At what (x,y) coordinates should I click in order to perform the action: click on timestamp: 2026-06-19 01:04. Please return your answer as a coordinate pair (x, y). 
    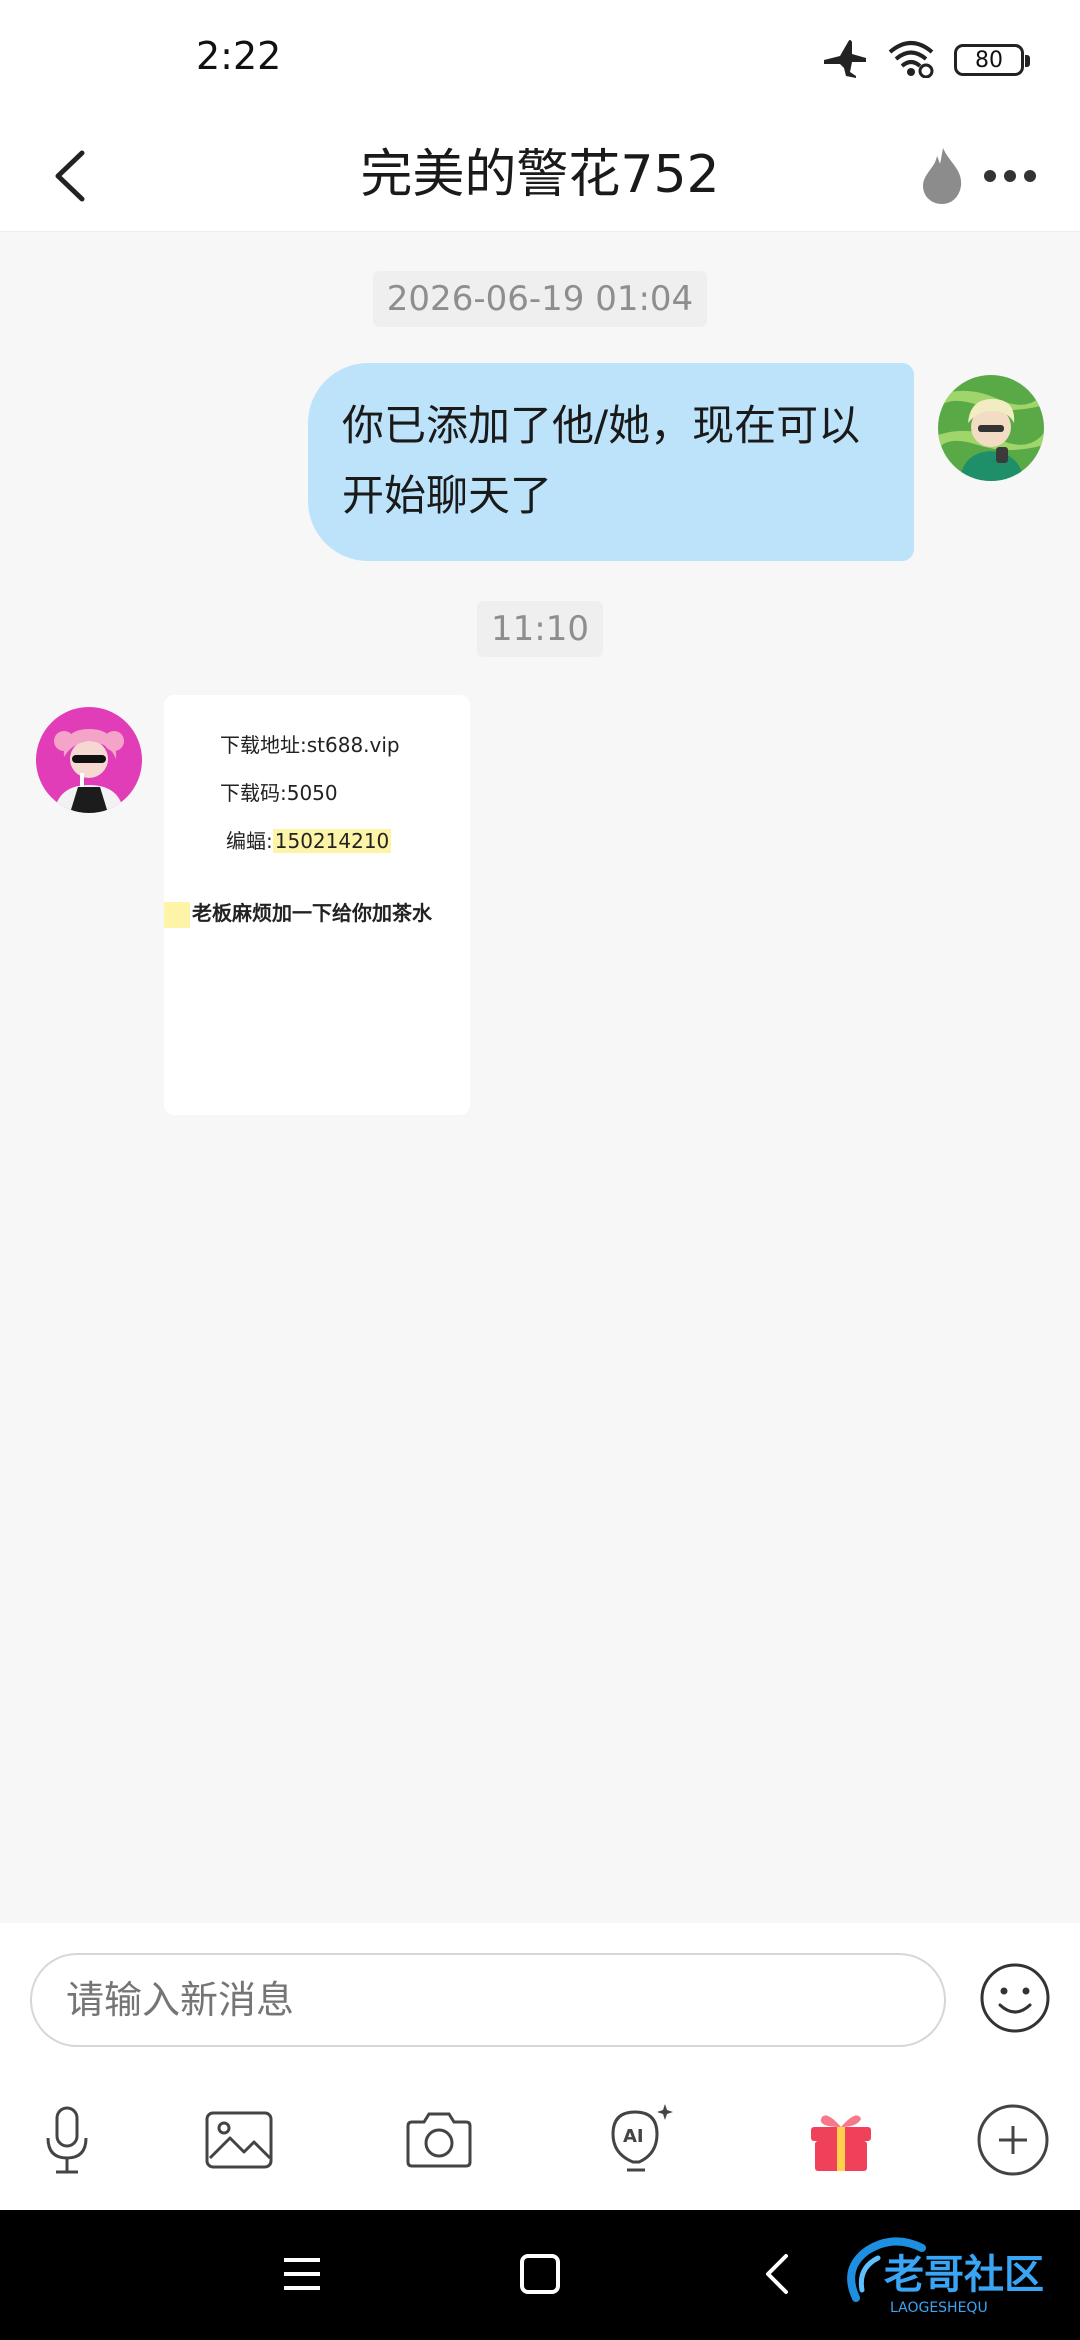
    Looking at the image, I should click on (540, 299).